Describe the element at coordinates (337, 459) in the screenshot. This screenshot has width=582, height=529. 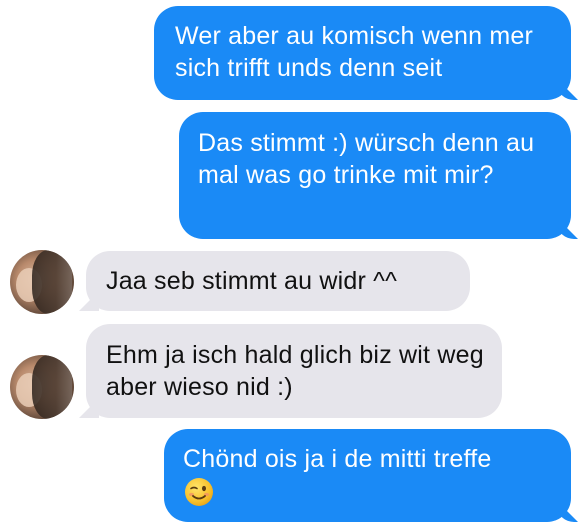
I see `message-text: Chönd ois ja i de mitti treffe` at that location.